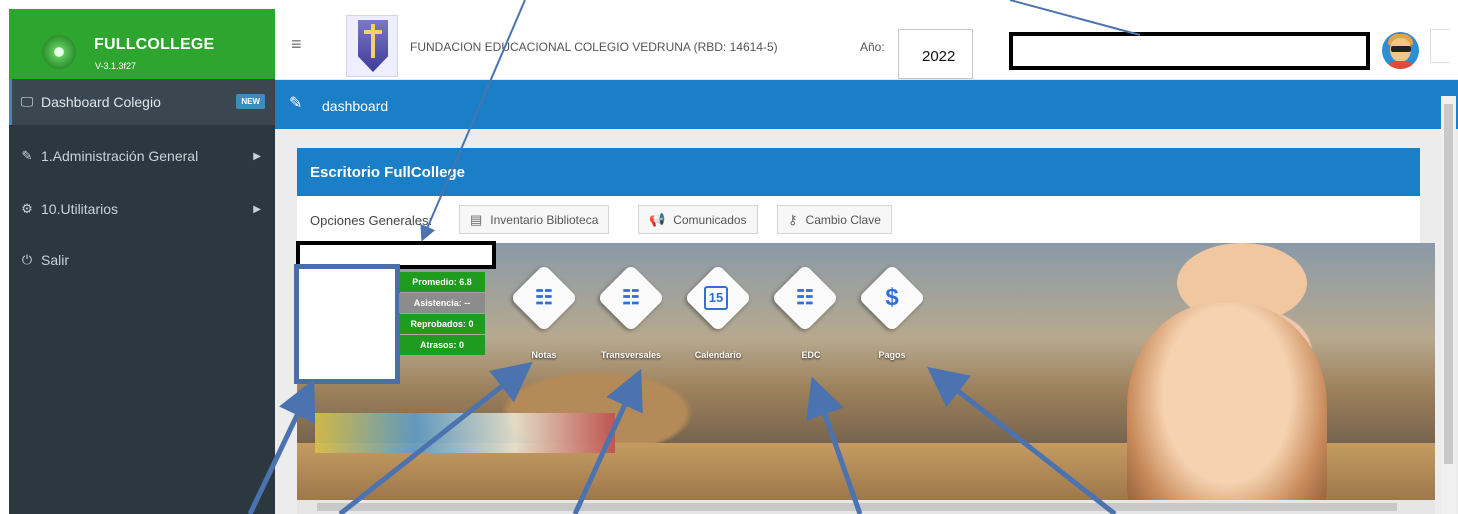 The image size is (1458, 514). What do you see at coordinates (116, 66) in the screenshot?
I see `app-version: V-3.1.3f27` at bounding box center [116, 66].